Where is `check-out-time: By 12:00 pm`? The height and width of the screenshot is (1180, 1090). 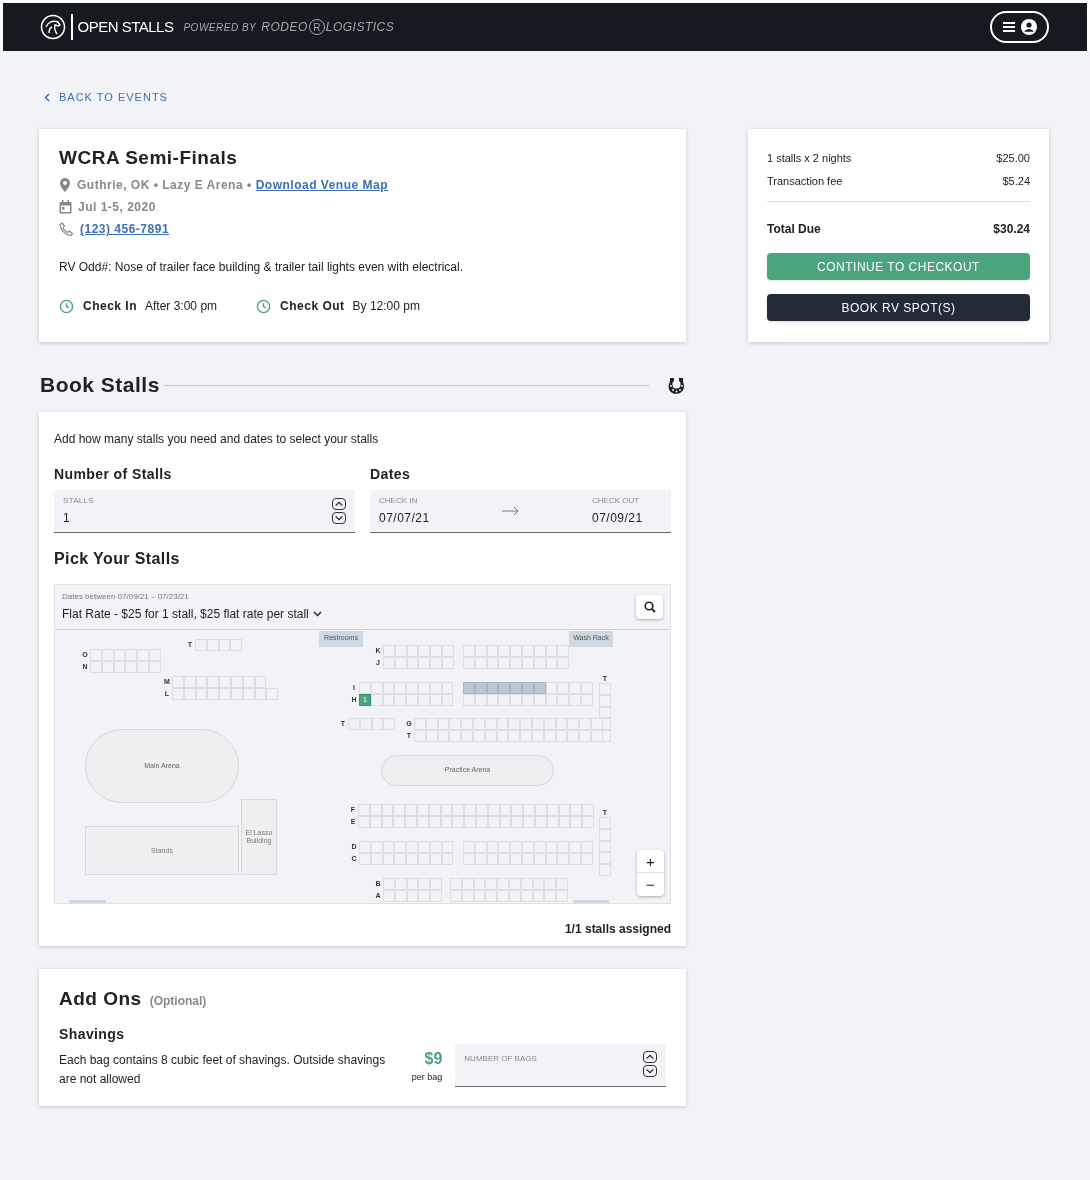
check-out-time: By 12:00 pm is located at coordinates (386, 306).